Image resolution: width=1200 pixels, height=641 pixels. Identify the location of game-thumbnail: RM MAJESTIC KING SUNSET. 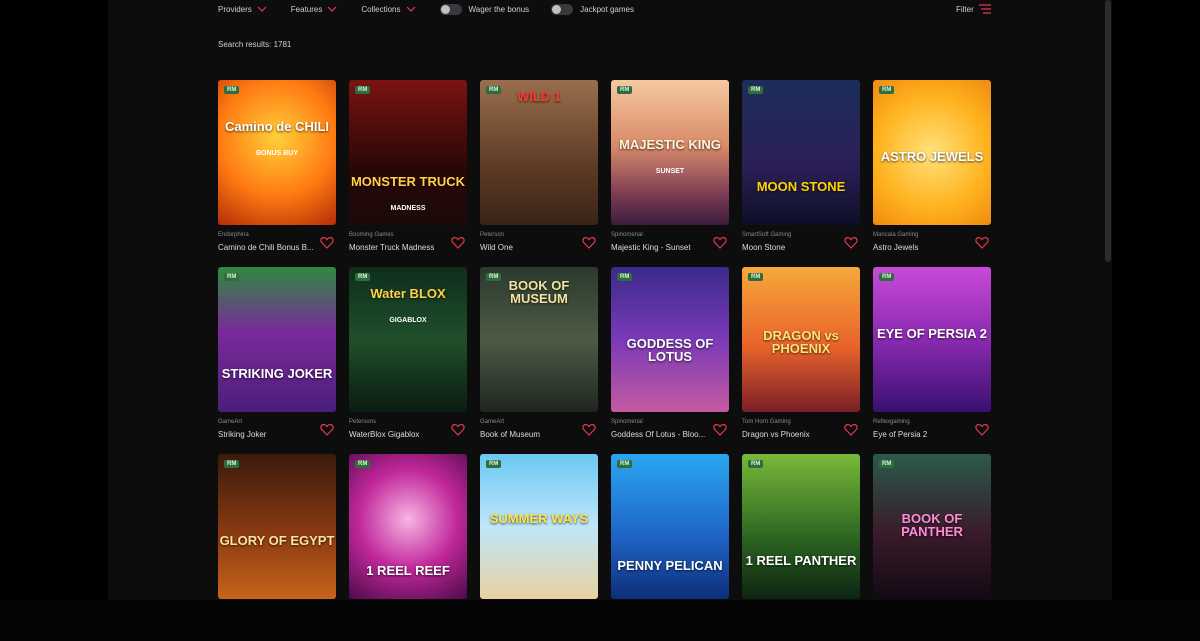
(670, 152).